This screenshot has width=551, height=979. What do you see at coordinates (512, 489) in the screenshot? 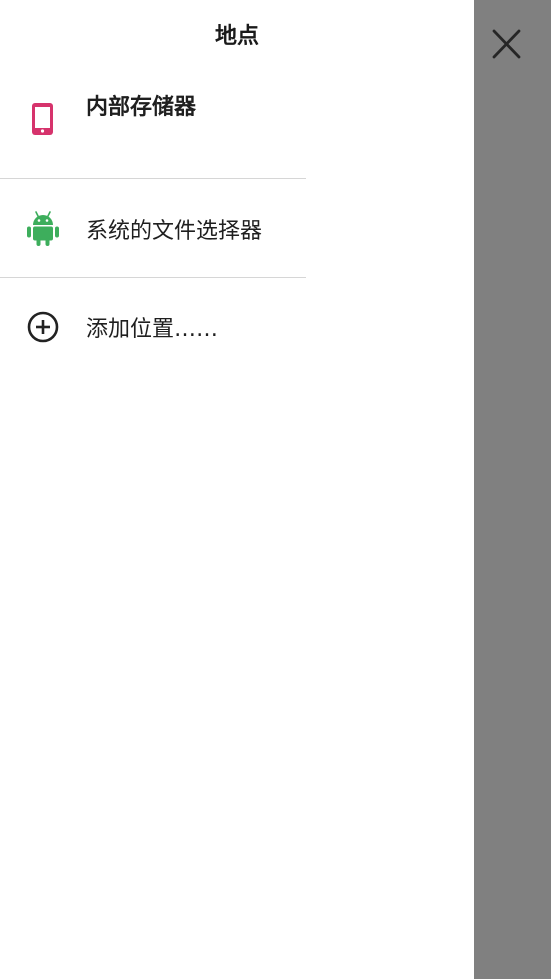
I see `drawer-scrim` at bounding box center [512, 489].